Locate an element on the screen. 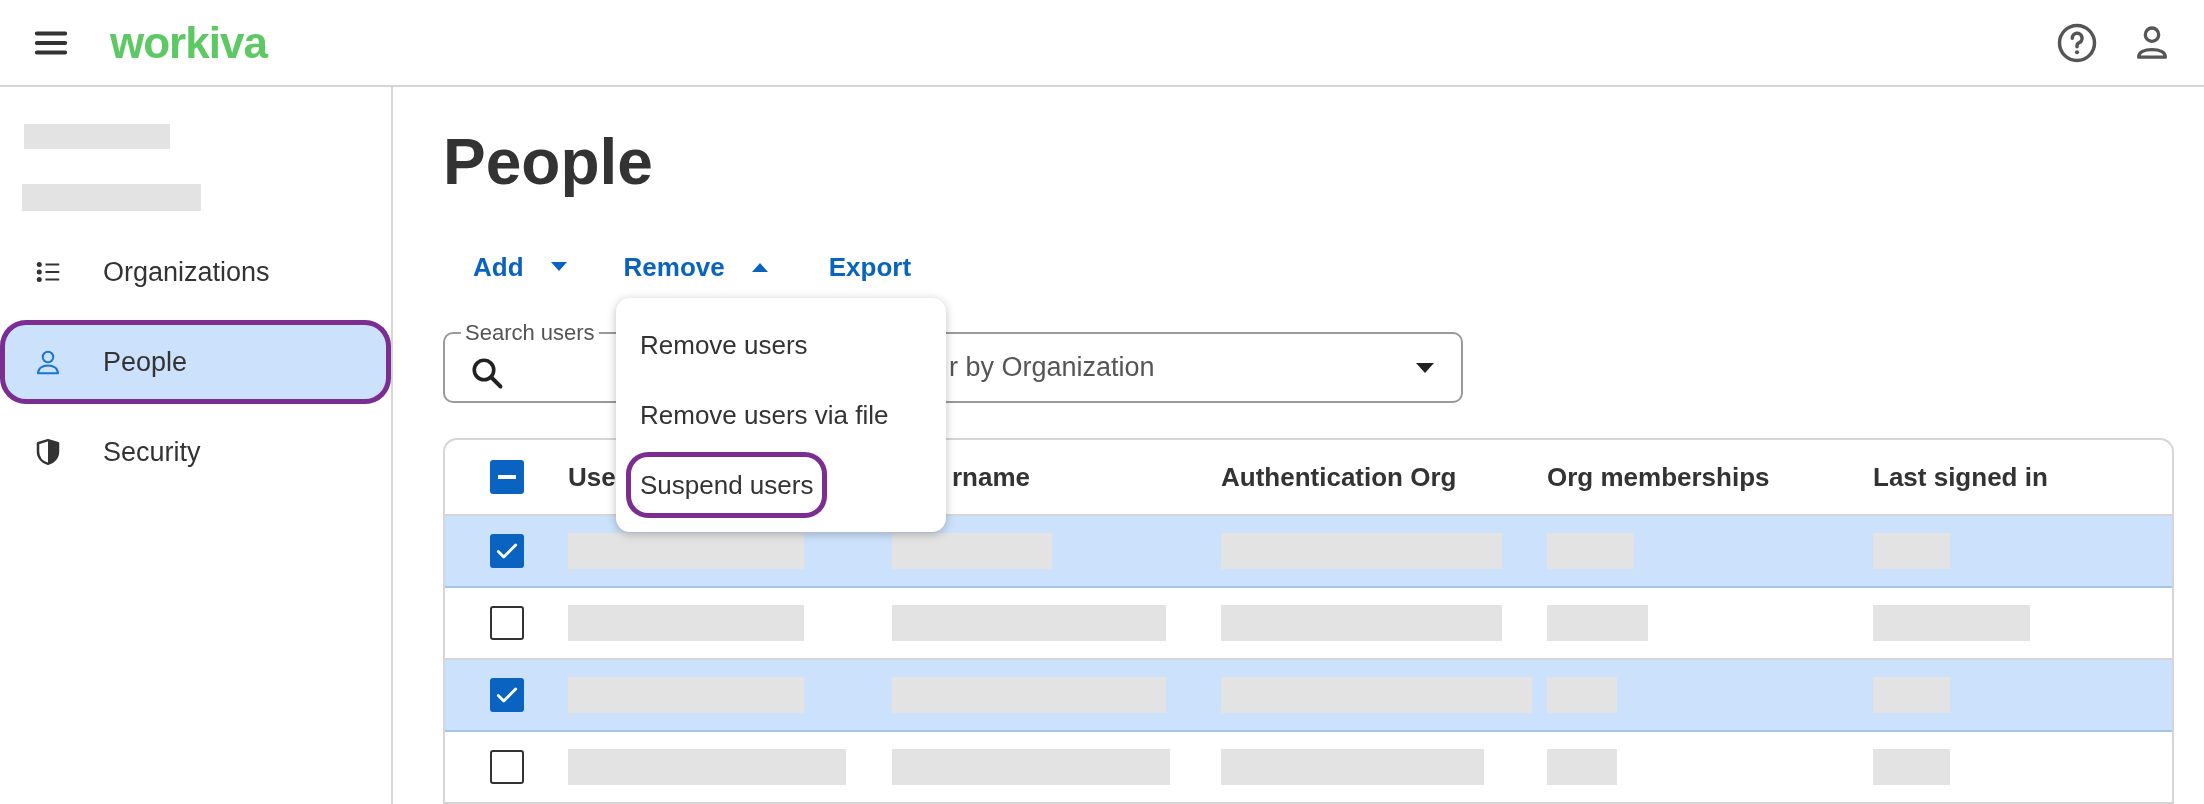 The width and height of the screenshot is (2204, 804). menu-item: Suspend users is located at coordinates (727, 485).